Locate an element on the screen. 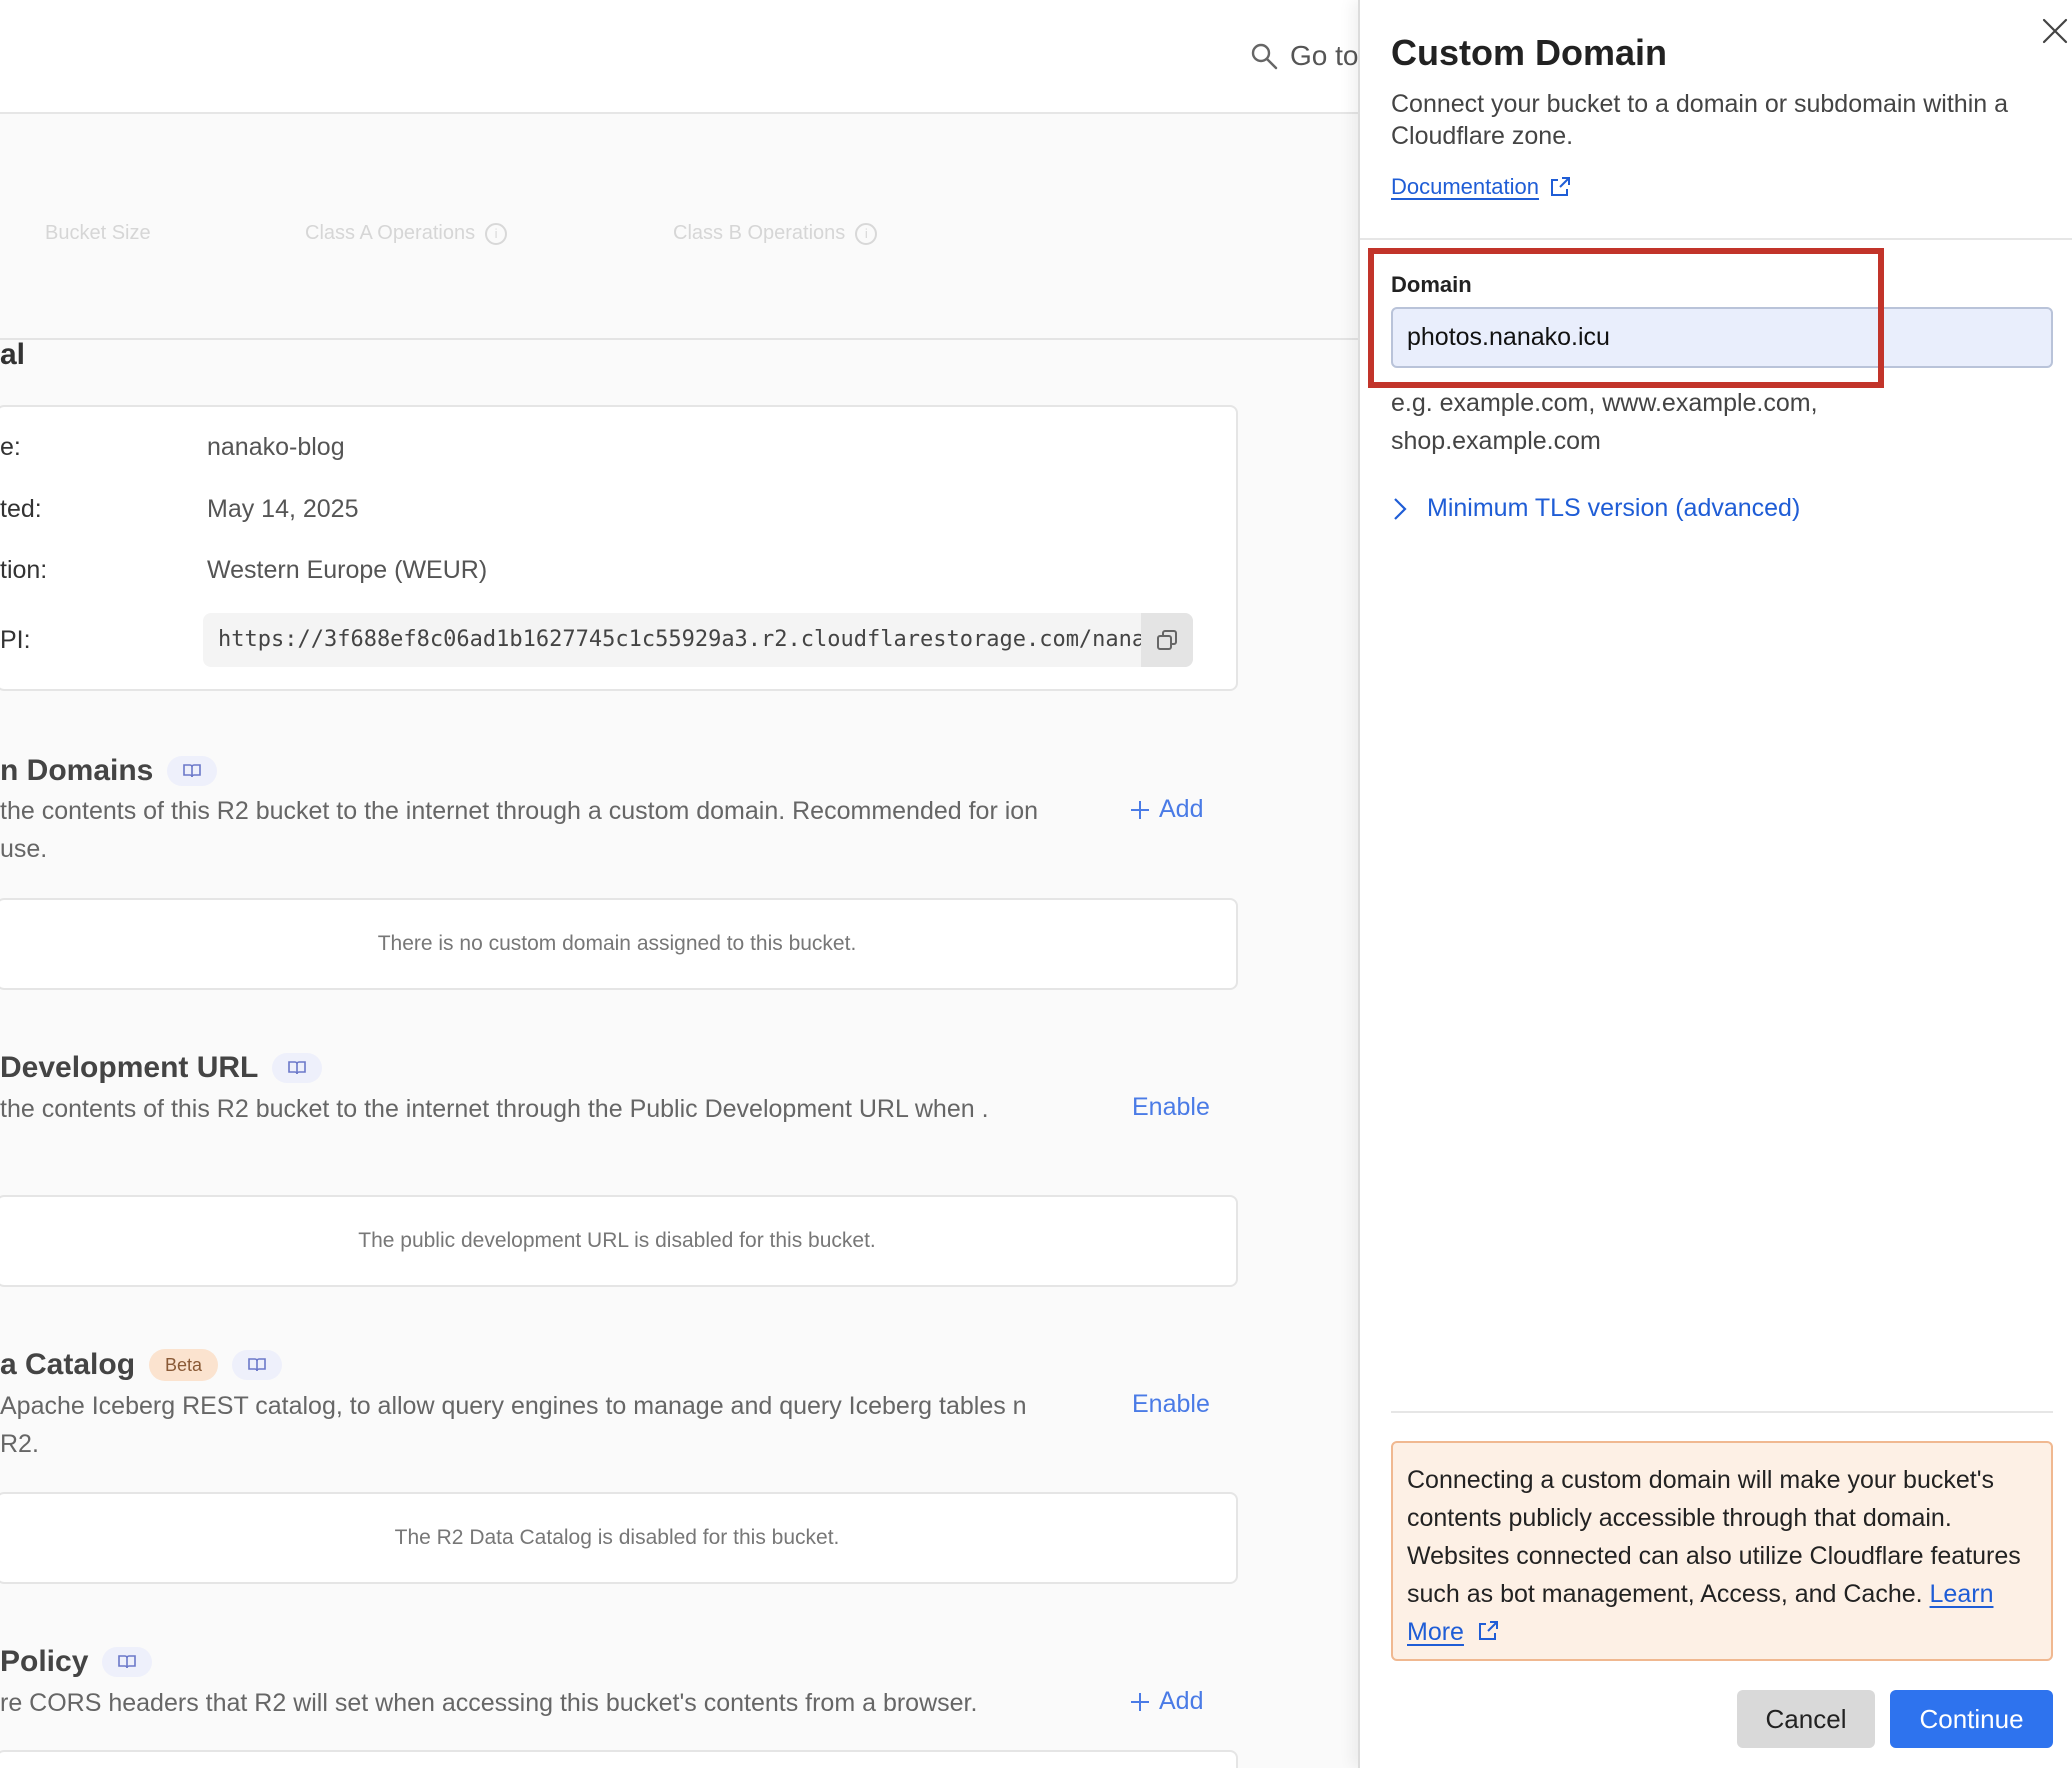  stat-label: Class A Operations is located at coordinates (390, 233).